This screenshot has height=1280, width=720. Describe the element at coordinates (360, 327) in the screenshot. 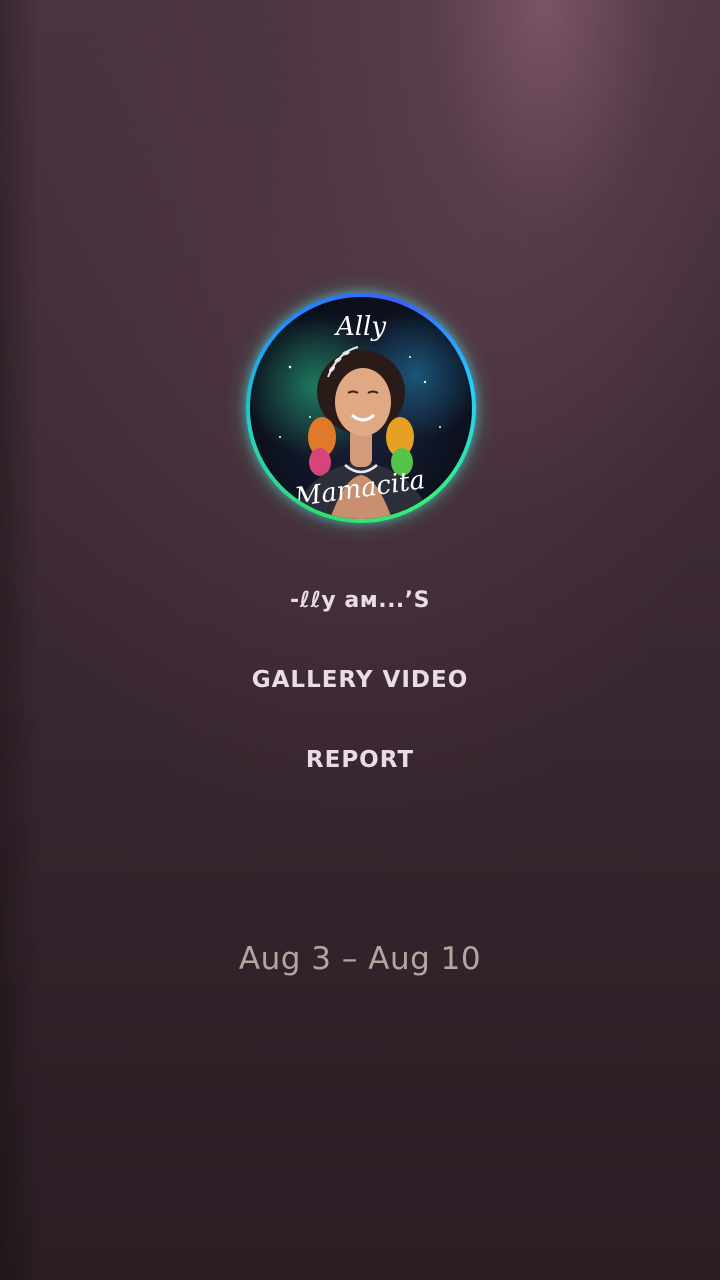

I see `logo-text-top: Ally` at that location.